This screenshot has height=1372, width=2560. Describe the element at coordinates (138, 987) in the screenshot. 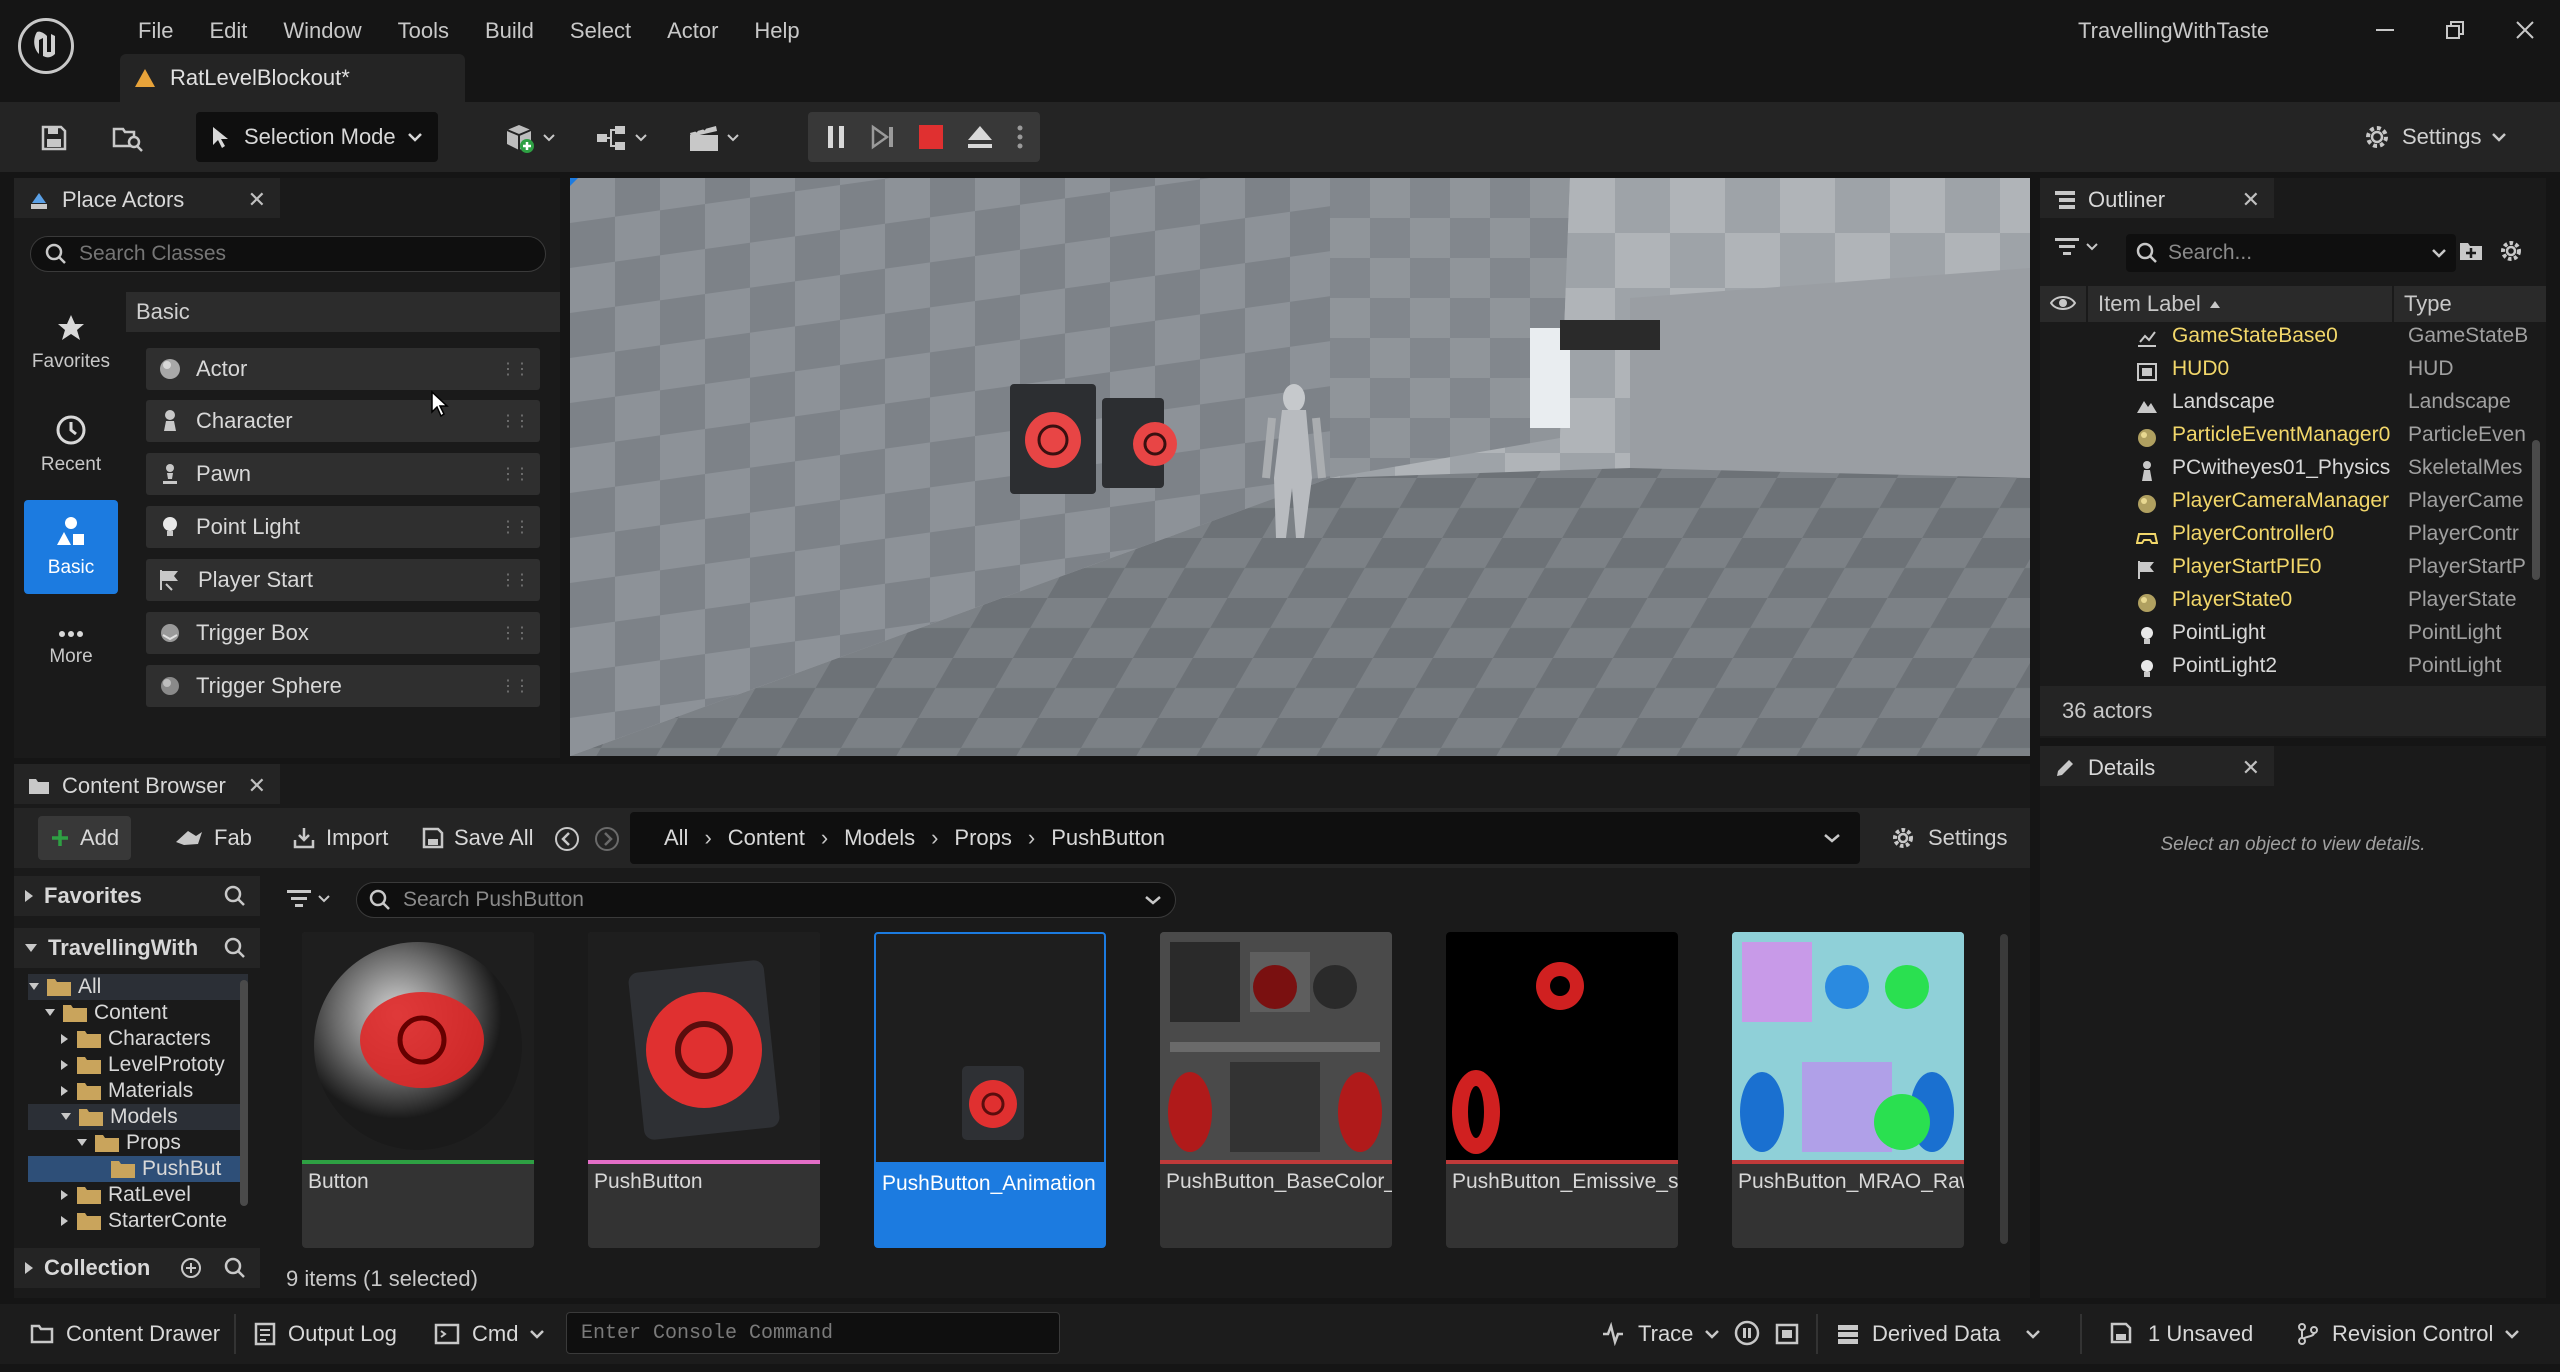

I see `tree-node: All` at that location.